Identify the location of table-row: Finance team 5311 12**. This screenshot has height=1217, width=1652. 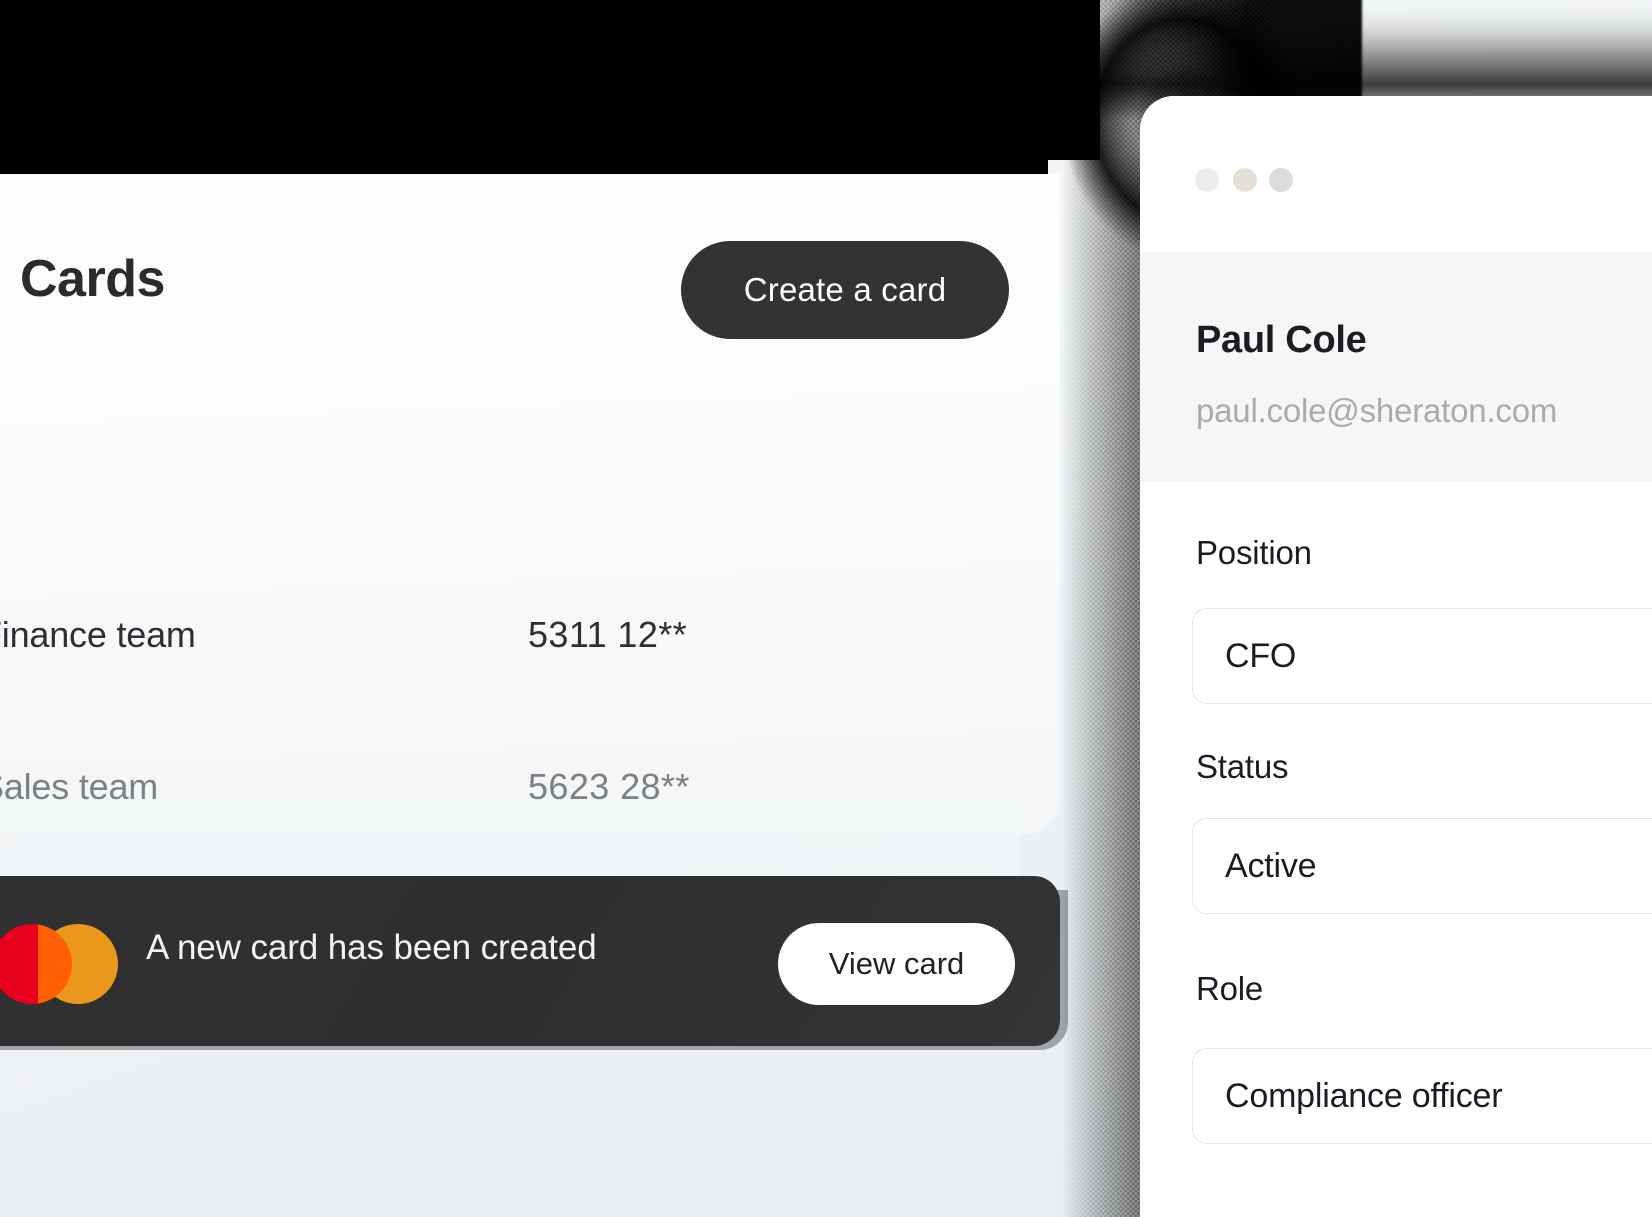
(510, 670).